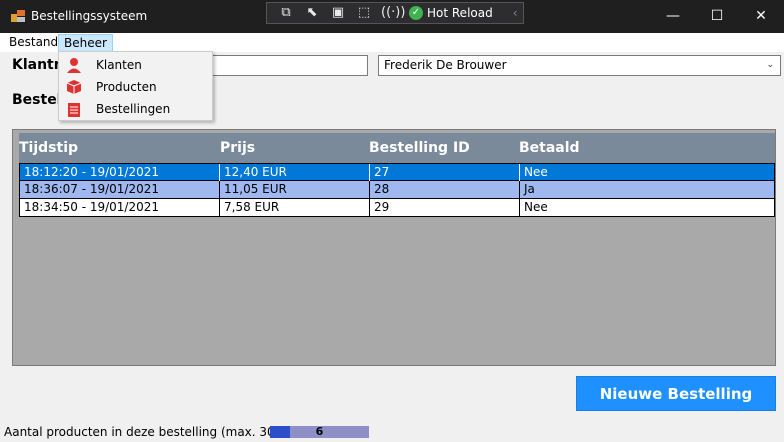  Describe the element at coordinates (126, 87) in the screenshot. I see `menu-item-label: Producten` at that location.